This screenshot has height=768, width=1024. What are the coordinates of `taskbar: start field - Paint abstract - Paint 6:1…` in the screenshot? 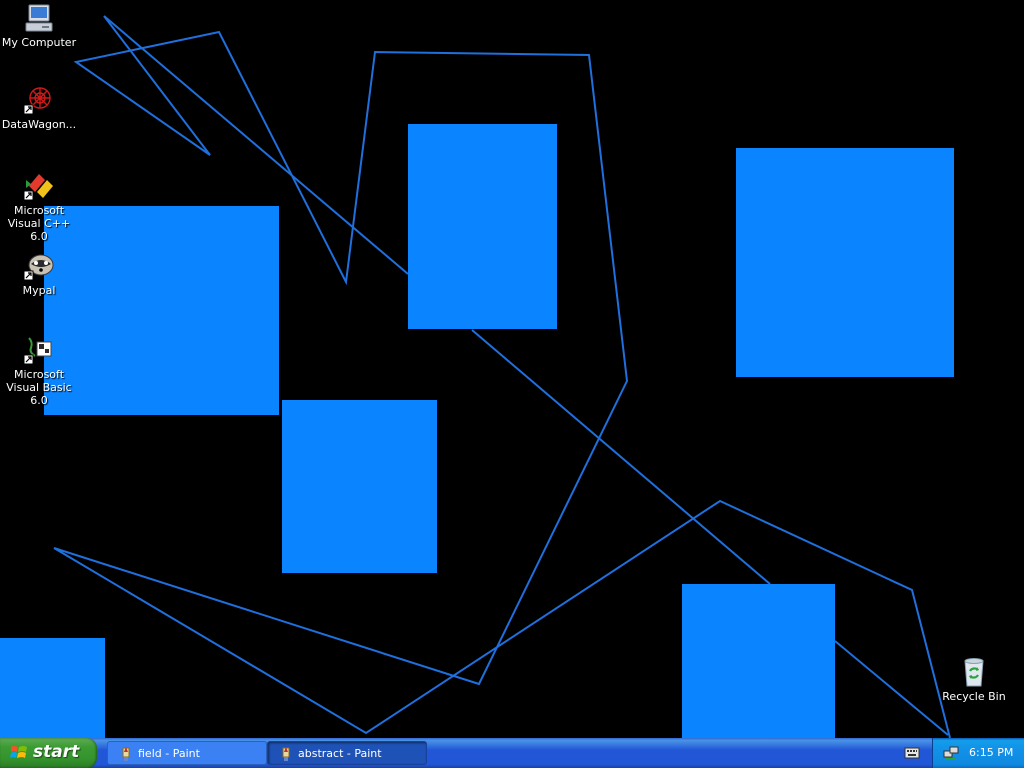 It's located at (512, 753).